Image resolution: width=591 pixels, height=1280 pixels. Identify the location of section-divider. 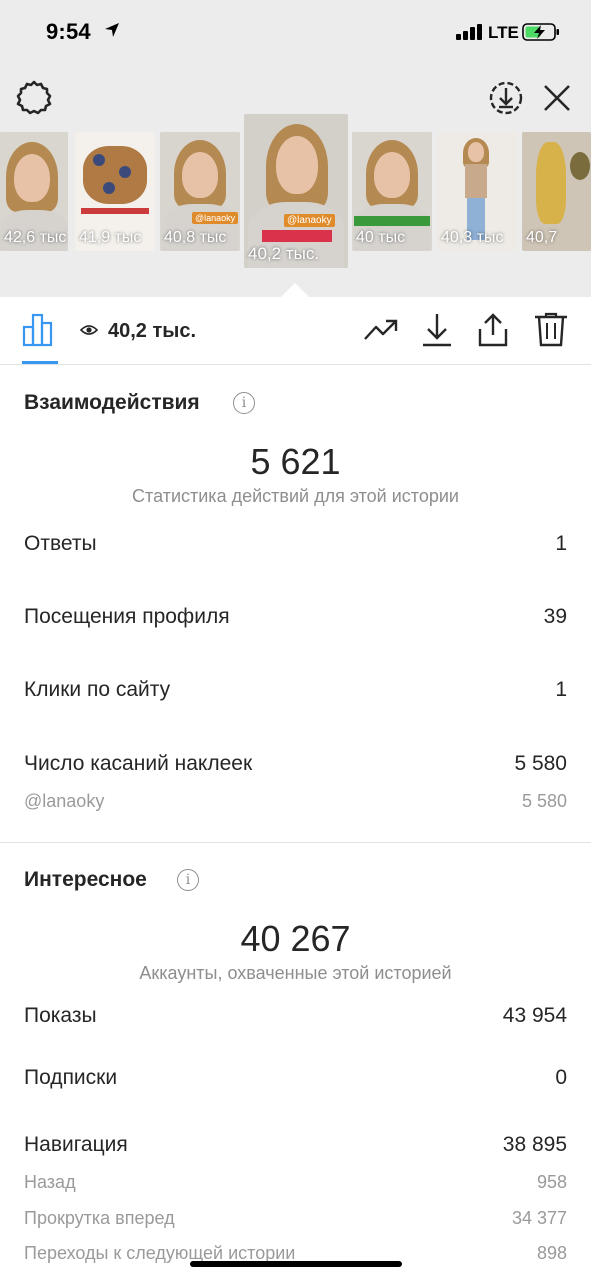
(295, 842).